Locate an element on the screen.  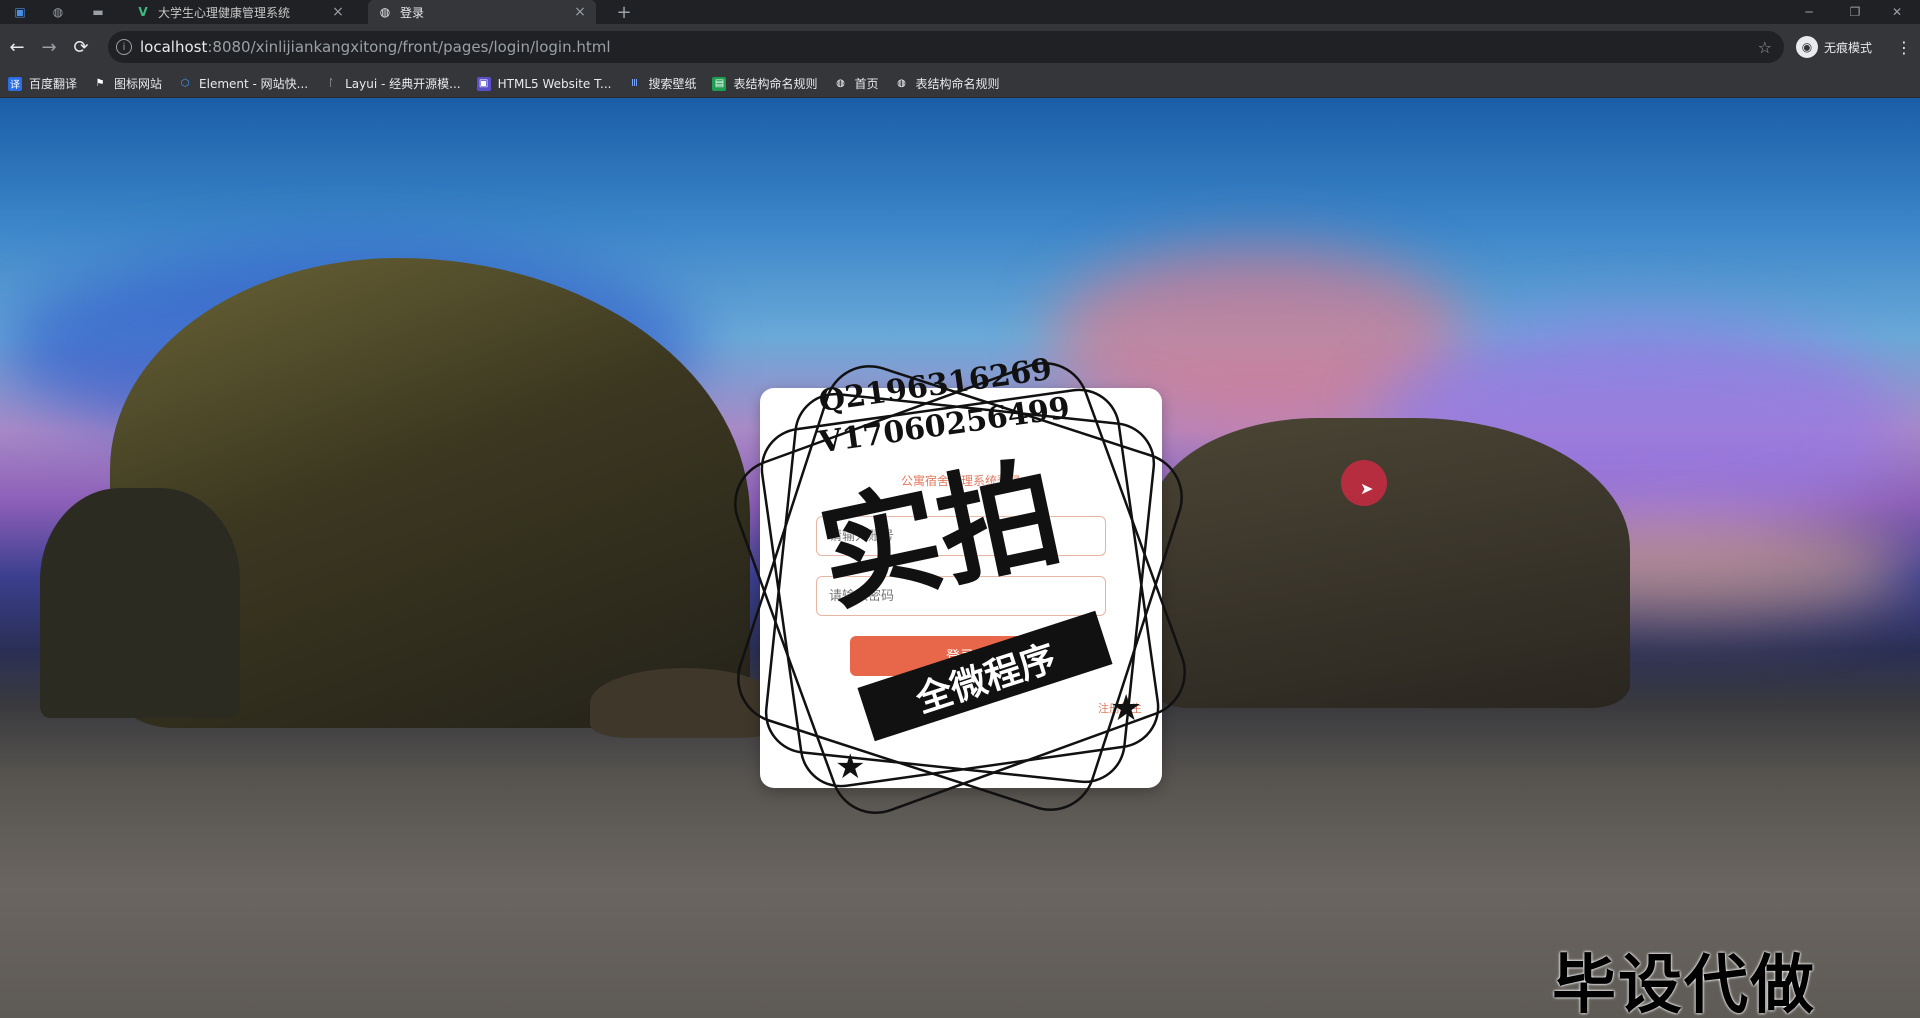
register-link: 注册学生 is located at coordinates (1120, 708).